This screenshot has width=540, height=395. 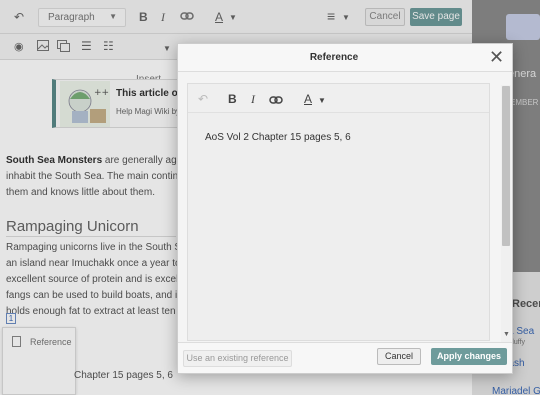 What do you see at coordinates (276, 101) in the screenshot?
I see `link-icon` at bounding box center [276, 101].